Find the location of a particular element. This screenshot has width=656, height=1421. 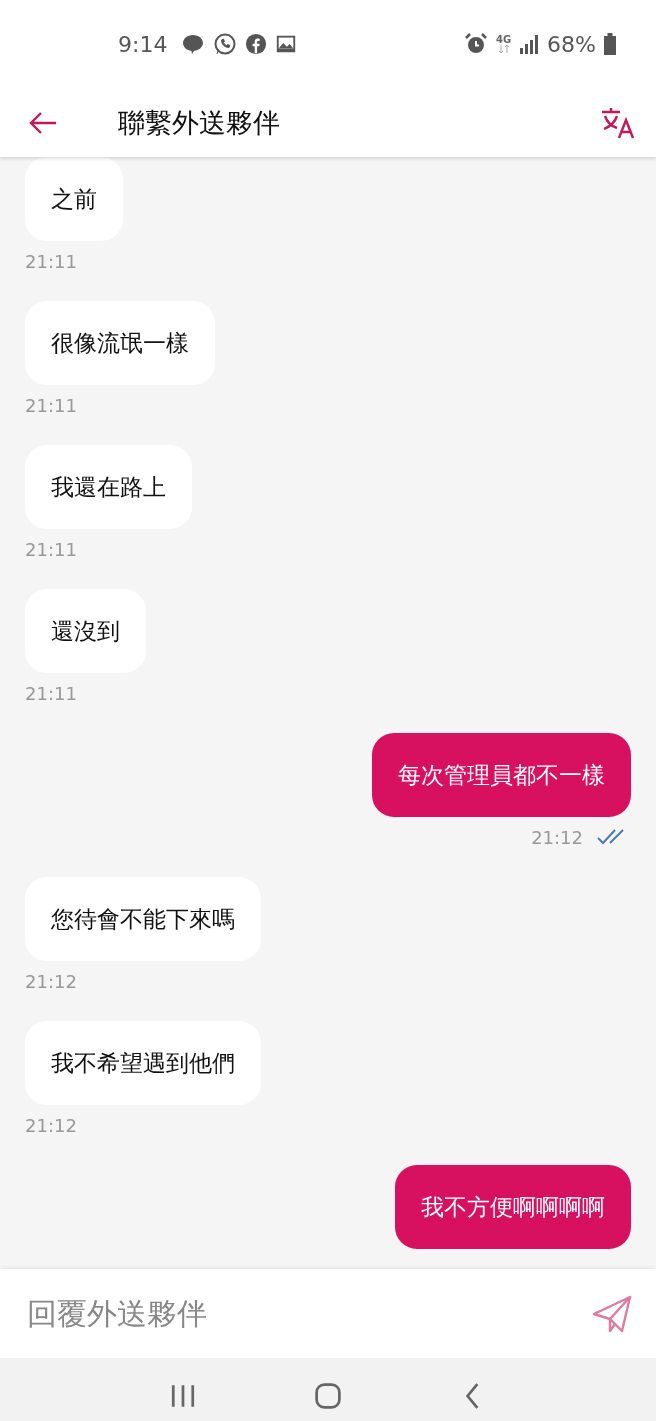

back-arrow-icon is located at coordinates (43, 122).